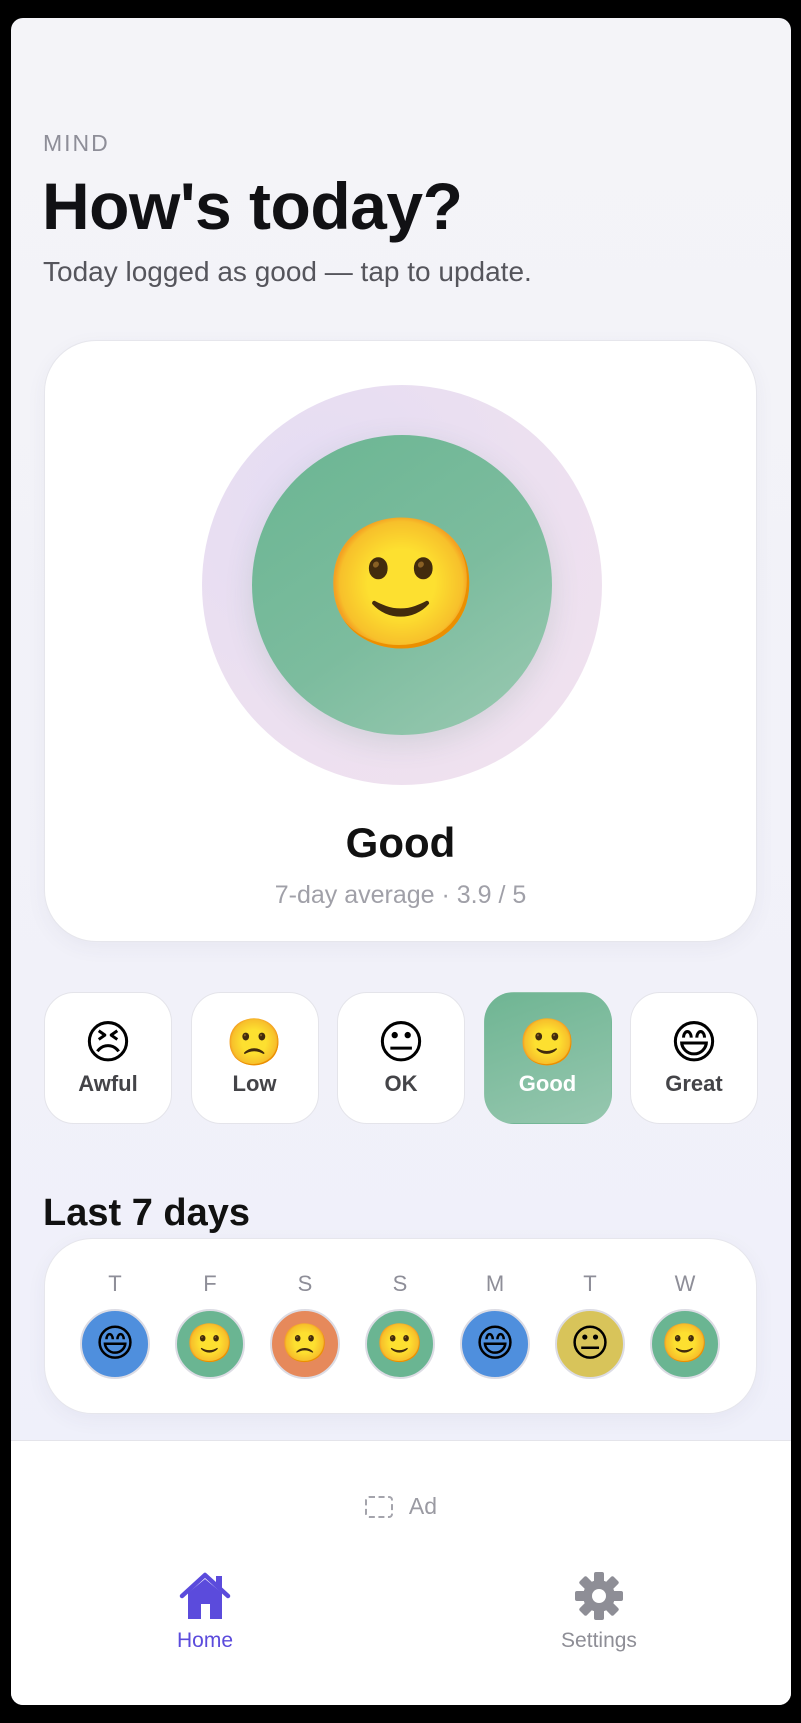 The image size is (801, 1723). I want to click on mood-option-ok: 😐 OK, so click(401, 1058).